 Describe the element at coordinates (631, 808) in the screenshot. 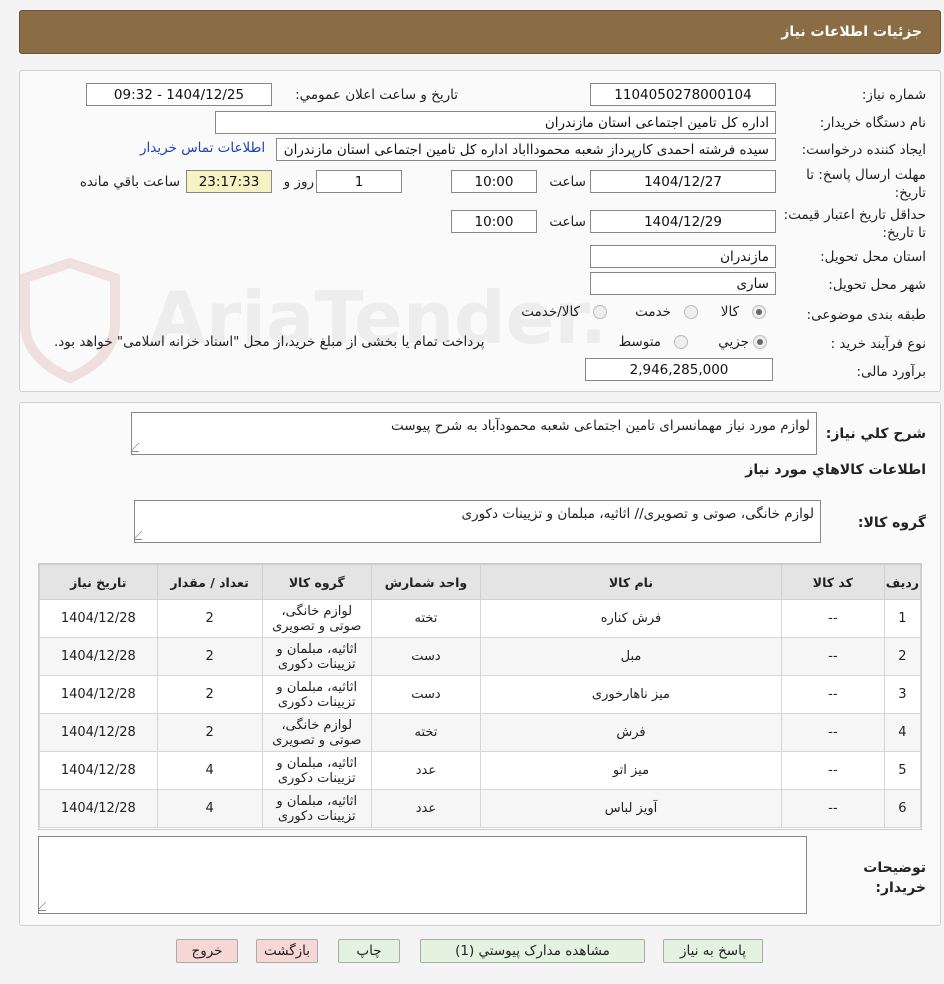

I see `cell-name: آویز لباس` at that location.